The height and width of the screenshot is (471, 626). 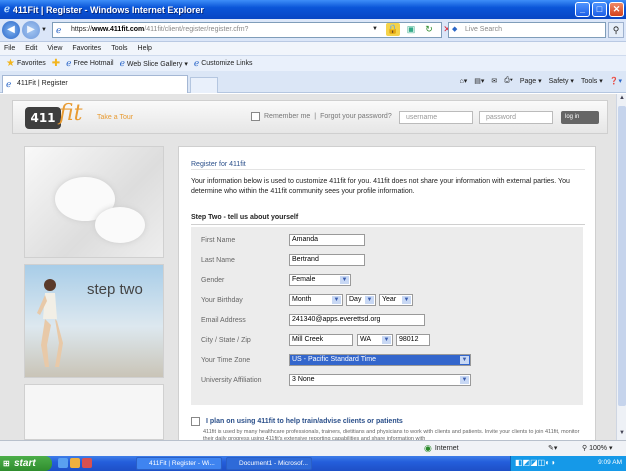 I want to click on feeds-icon: ▤▾, so click(x=479, y=81).